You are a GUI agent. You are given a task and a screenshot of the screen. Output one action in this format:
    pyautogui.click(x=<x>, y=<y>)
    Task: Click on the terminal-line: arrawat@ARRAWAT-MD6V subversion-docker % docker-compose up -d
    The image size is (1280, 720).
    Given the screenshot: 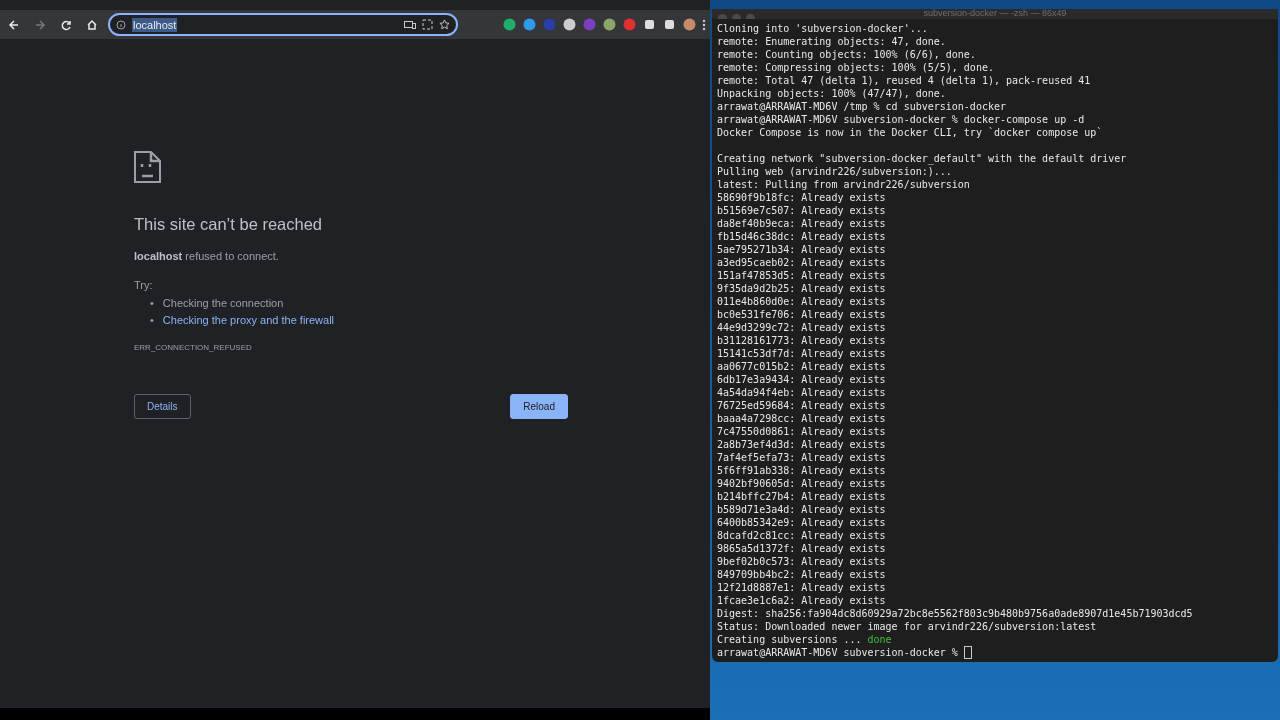 What is the action you would take?
    pyautogui.click(x=901, y=119)
    